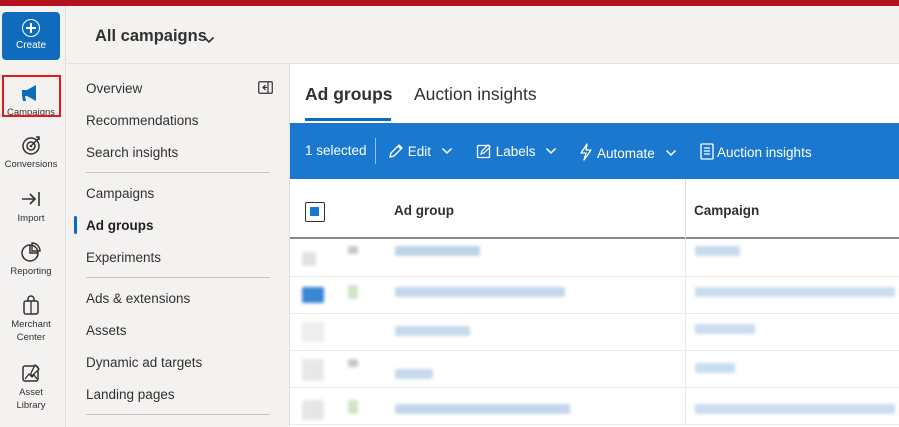 The image size is (899, 427). What do you see at coordinates (106, 330) in the screenshot?
I see `subnav-item-assets: Assets` at bounding box center [106, 330].